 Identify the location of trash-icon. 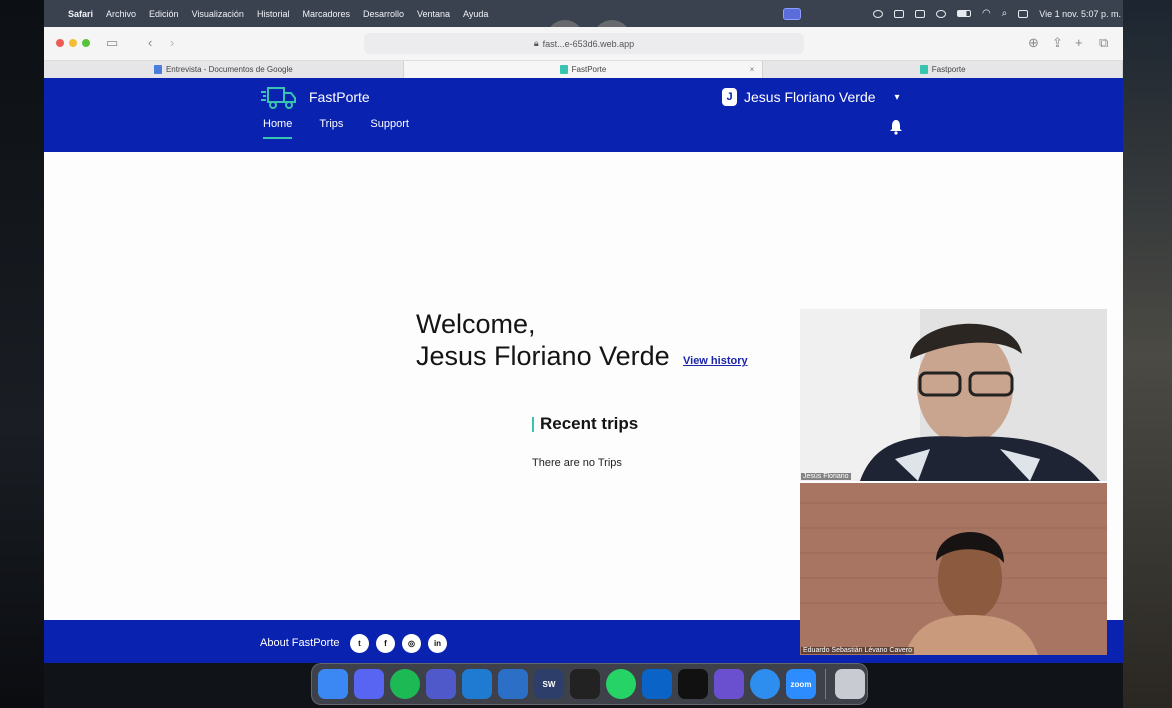
(850, 684).